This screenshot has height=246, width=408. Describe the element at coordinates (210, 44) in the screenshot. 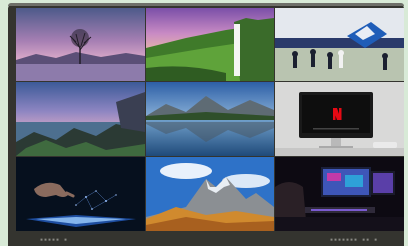

I see `tile-waterfall-cliff` at that location.